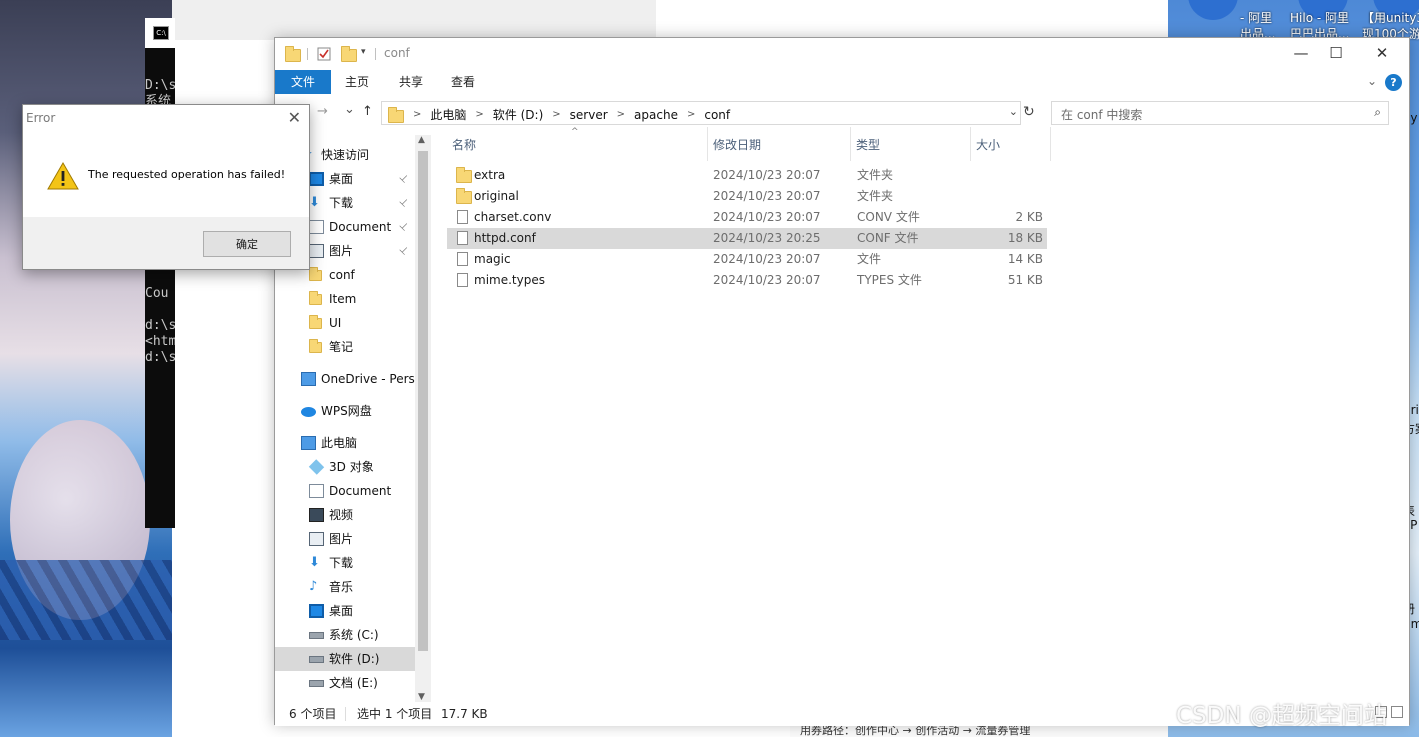 The height and width of the screenshot is (737, 1419). What do you see at coordinates (341, 515) in the screenshot?
I see `navpane-item-label: 视频` at bounding box center [341, 515].